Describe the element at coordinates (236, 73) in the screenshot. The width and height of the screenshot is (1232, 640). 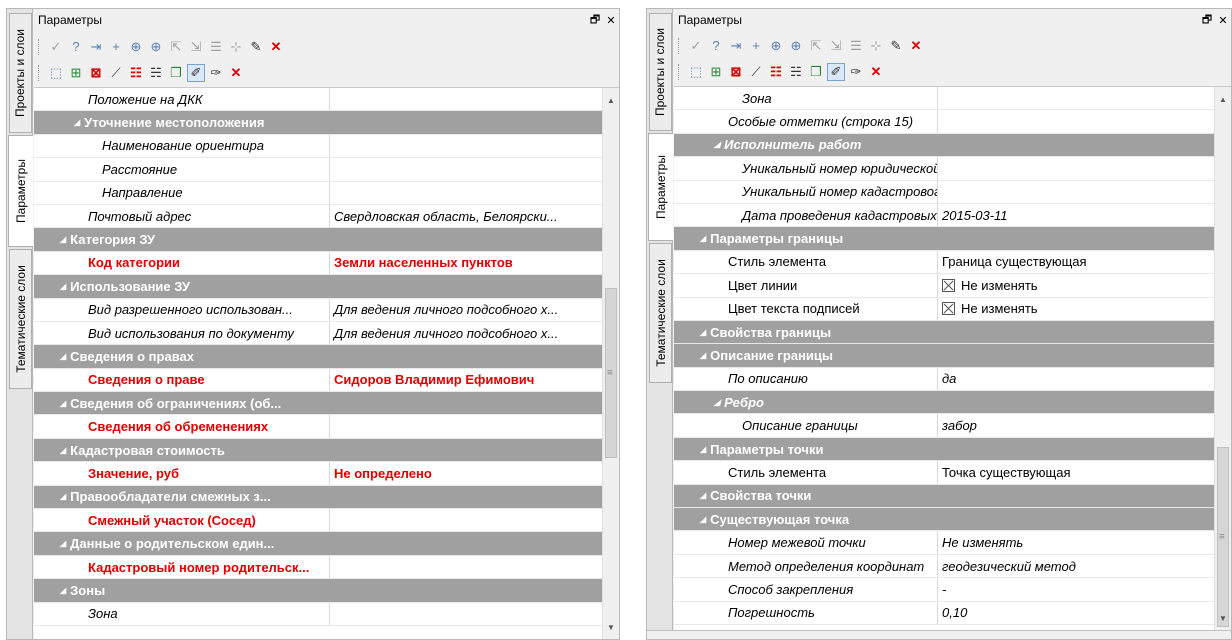
I see `delete-icon: ✕` at that location.